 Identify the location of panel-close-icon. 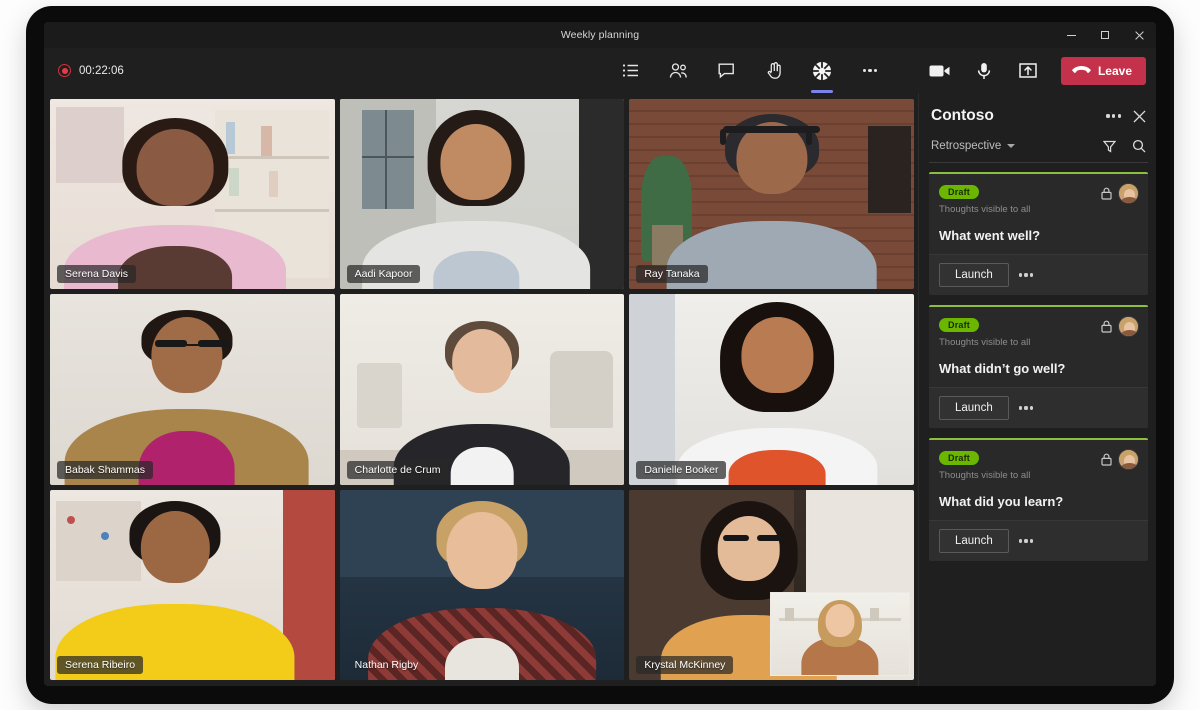
(1139, 116).